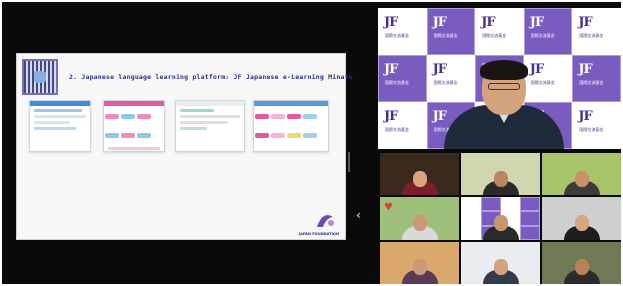 The image size is (623, 286). Describe the element at coordinates (504, 104) in the screenshot. I see `speaker-person` at that location.